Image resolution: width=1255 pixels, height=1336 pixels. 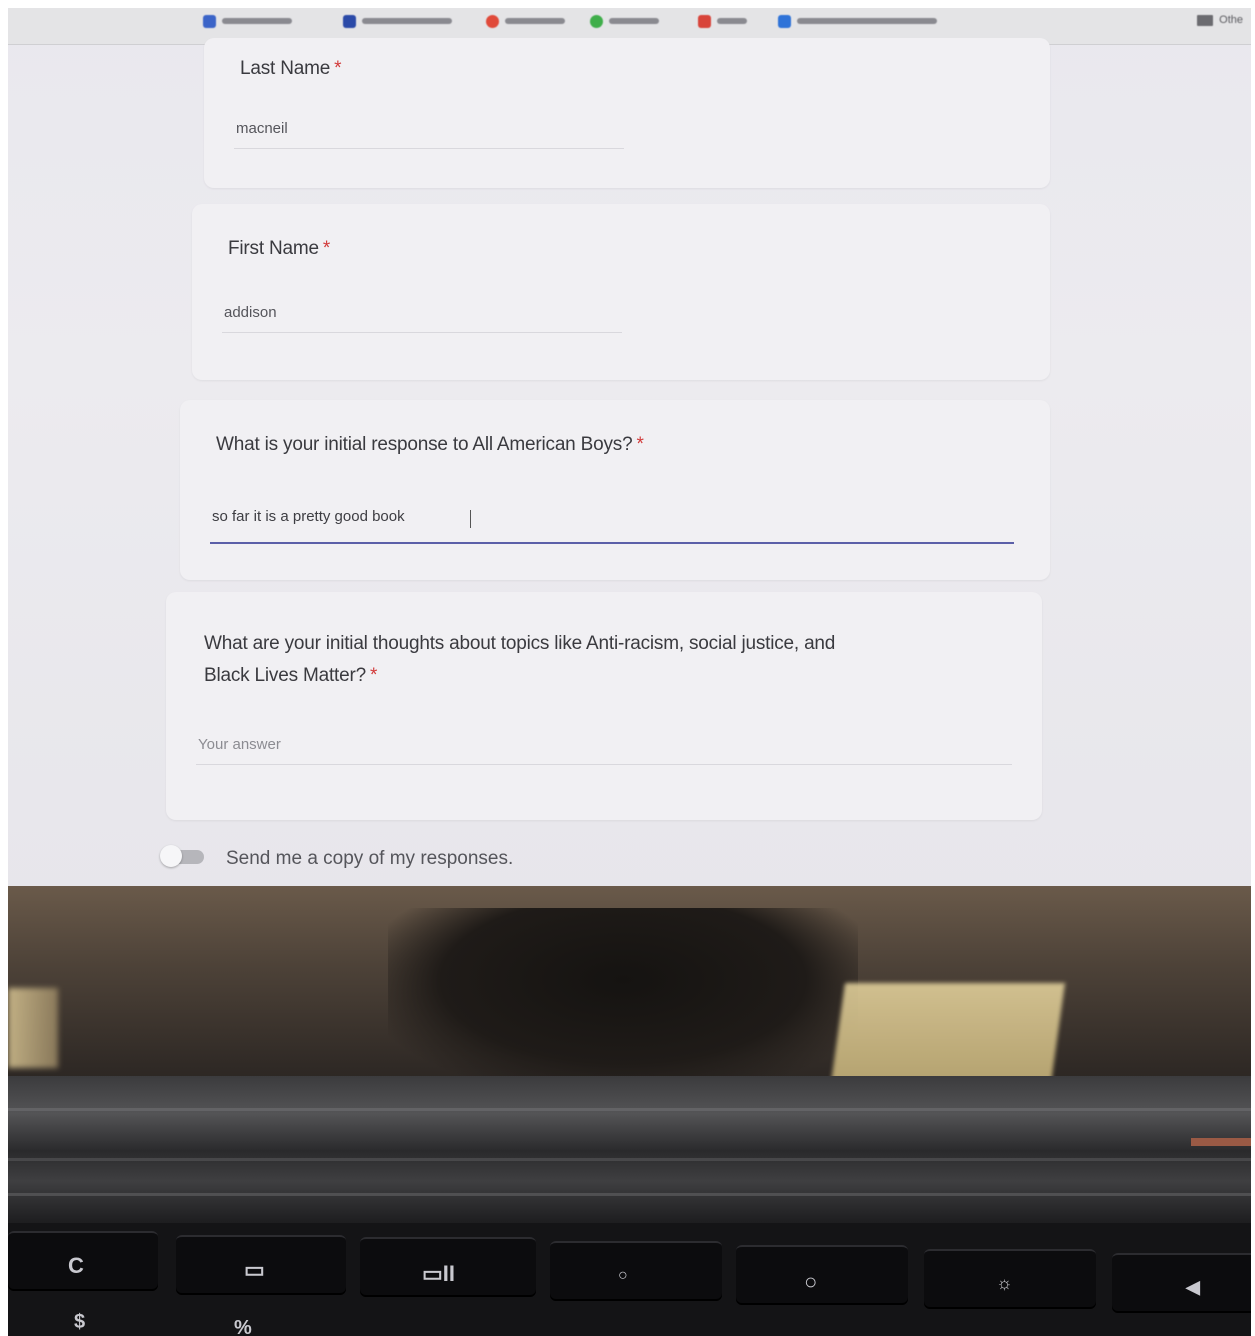 What do you see at coordinates (1193, 1287) in the screenshot?
I see `volume-down-icon: ◀` at bounding box center [1193, 1287].